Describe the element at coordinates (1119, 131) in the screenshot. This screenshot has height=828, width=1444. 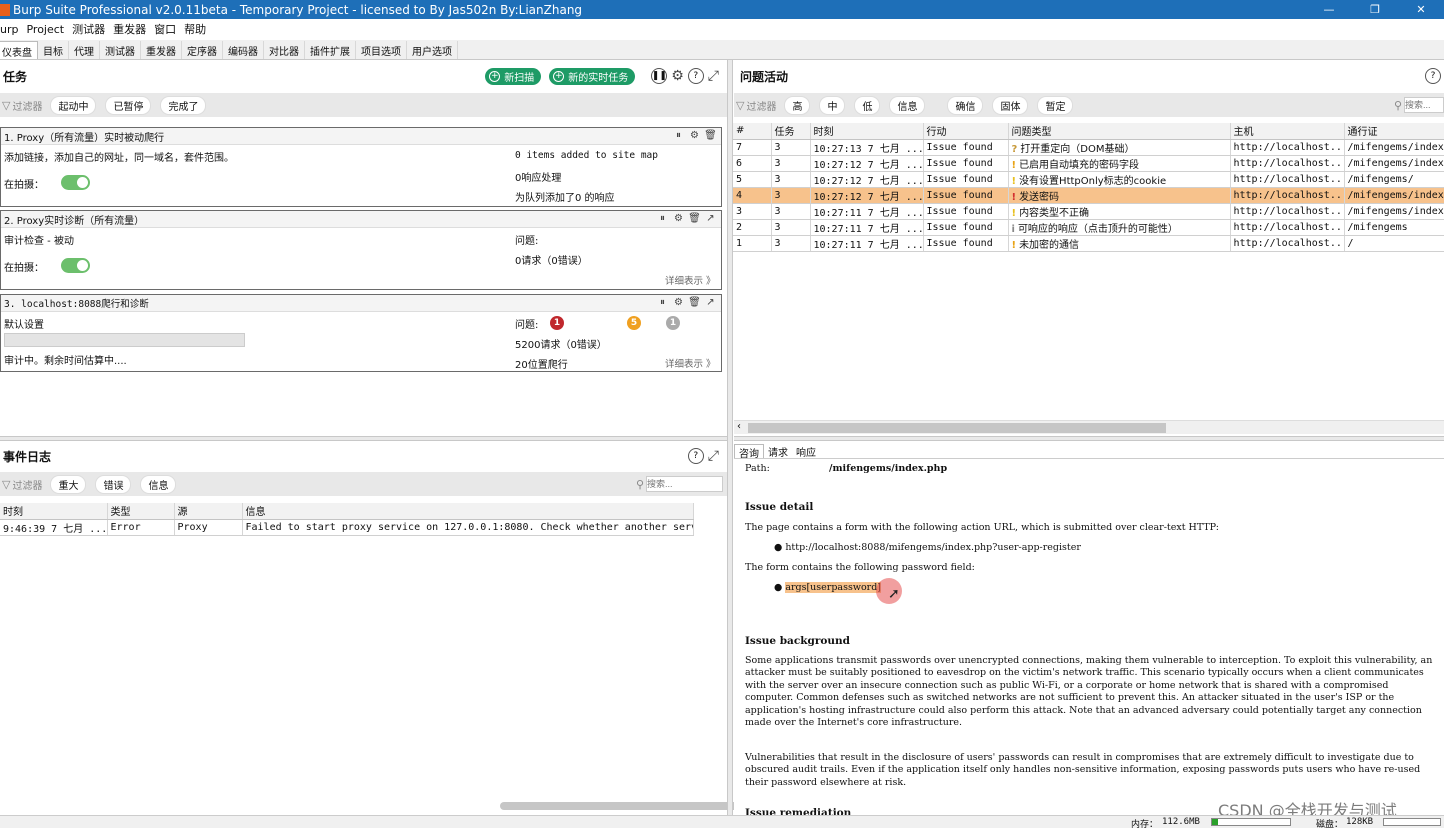
I see `column-issue-type: 问题类型` at that location.